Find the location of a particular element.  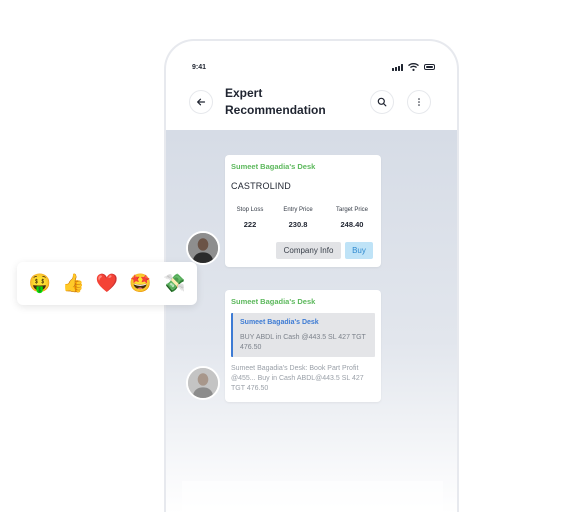

phone-bottom-fade is located at coordinates (312, 496).